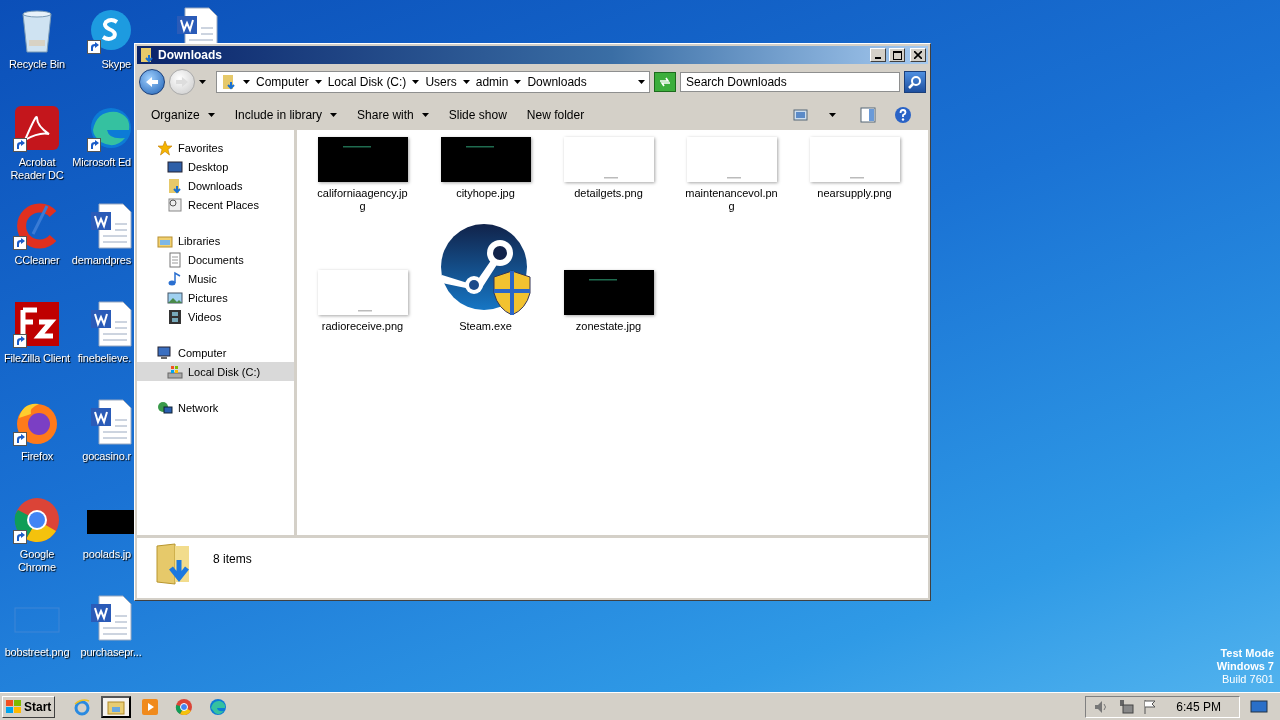 This screenshot has height=720, width=1280. What do you see at coordinates (175, 259) in the screenshot?
I see `document-icon` at bounding box center [175, 259].